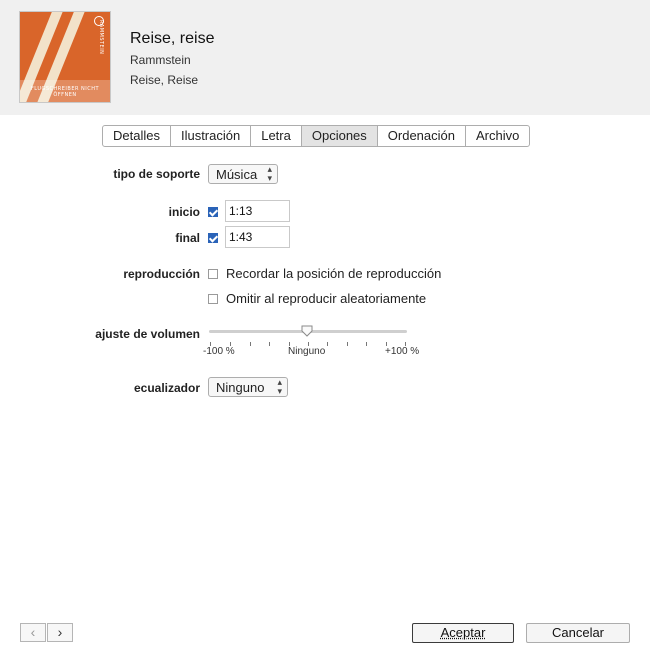  Describe the element at coordinates (160, 60) in the screenshot. I see `track-artist: Rammstein` at that location.